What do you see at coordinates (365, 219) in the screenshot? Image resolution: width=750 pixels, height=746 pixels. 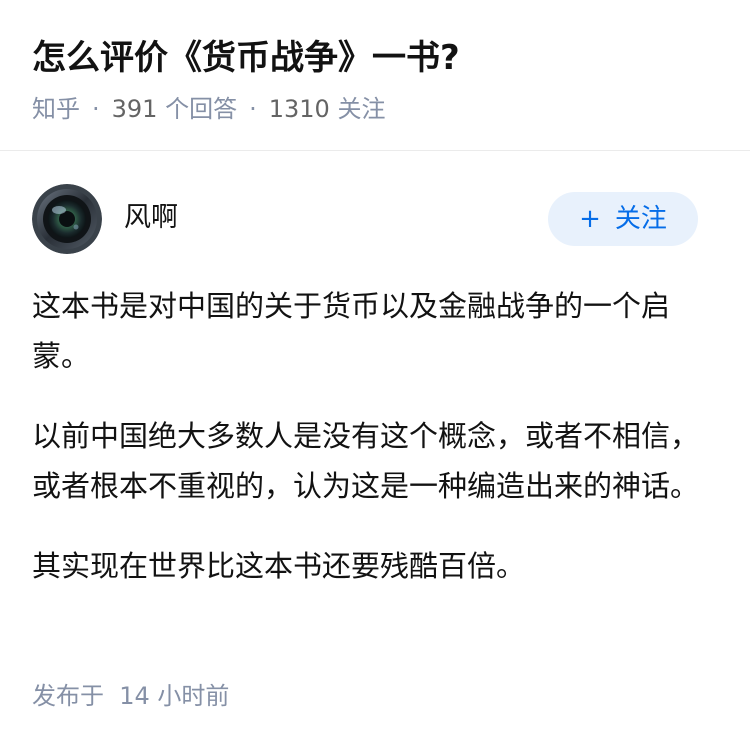 I see `author-info: 风啊 + 关注` at bounding box center [365, 219].